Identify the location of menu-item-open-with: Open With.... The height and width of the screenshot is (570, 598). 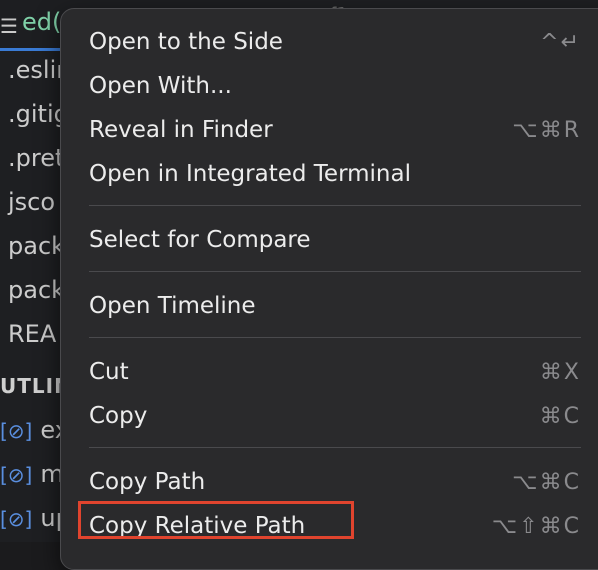
(335, 86).